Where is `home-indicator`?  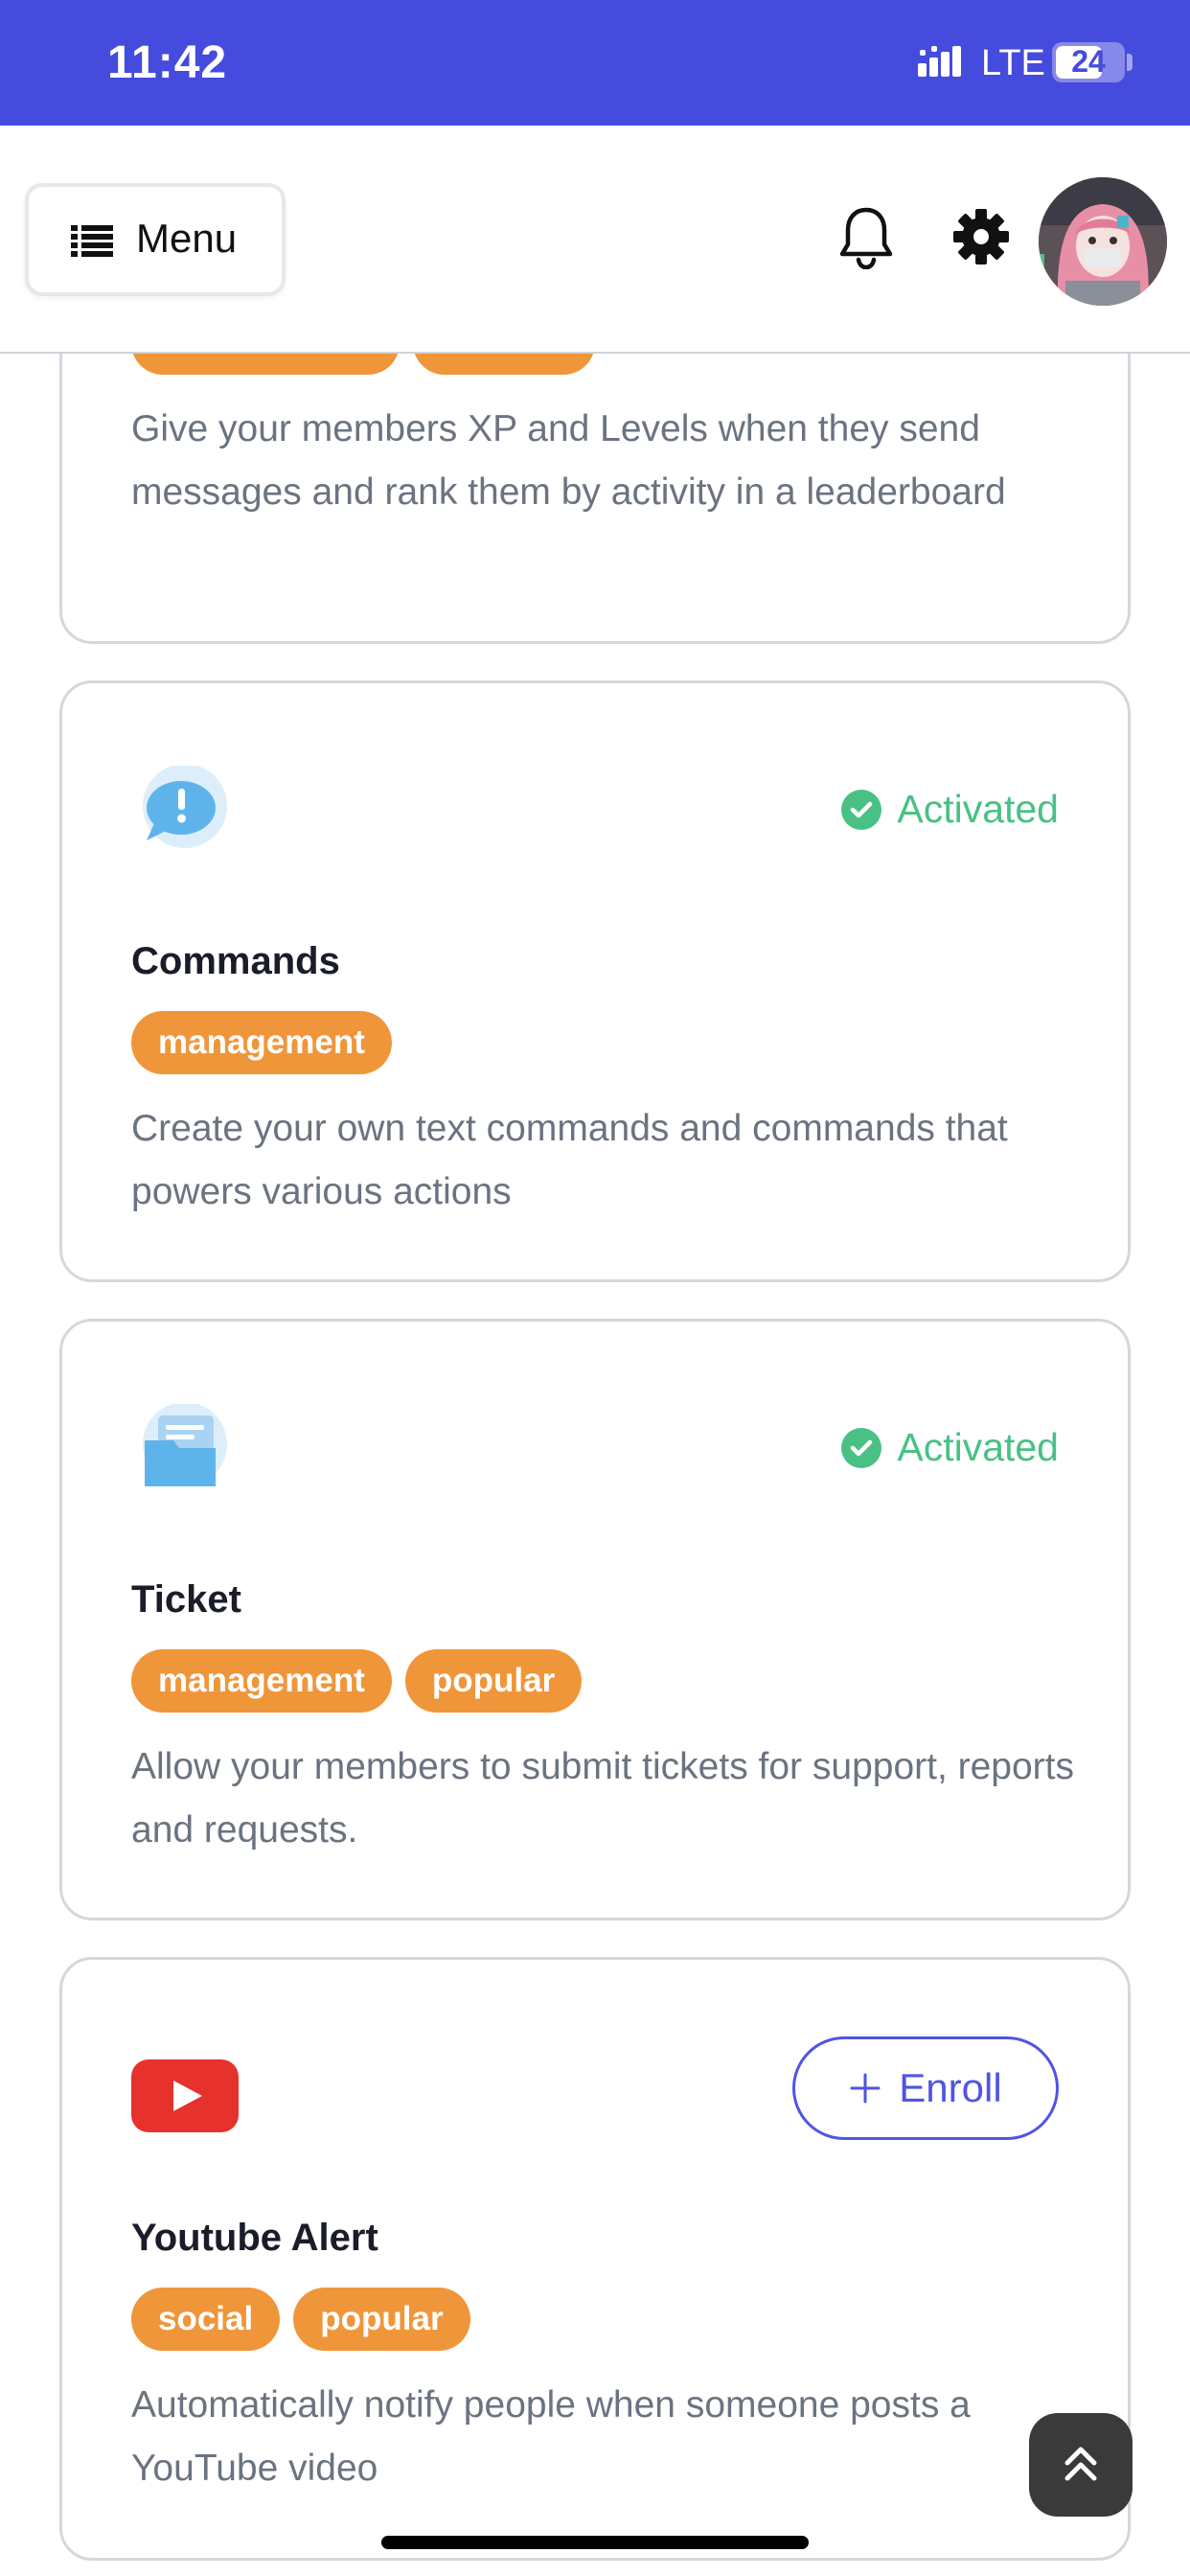
home-indicator is located at coordinates (595, 2542).